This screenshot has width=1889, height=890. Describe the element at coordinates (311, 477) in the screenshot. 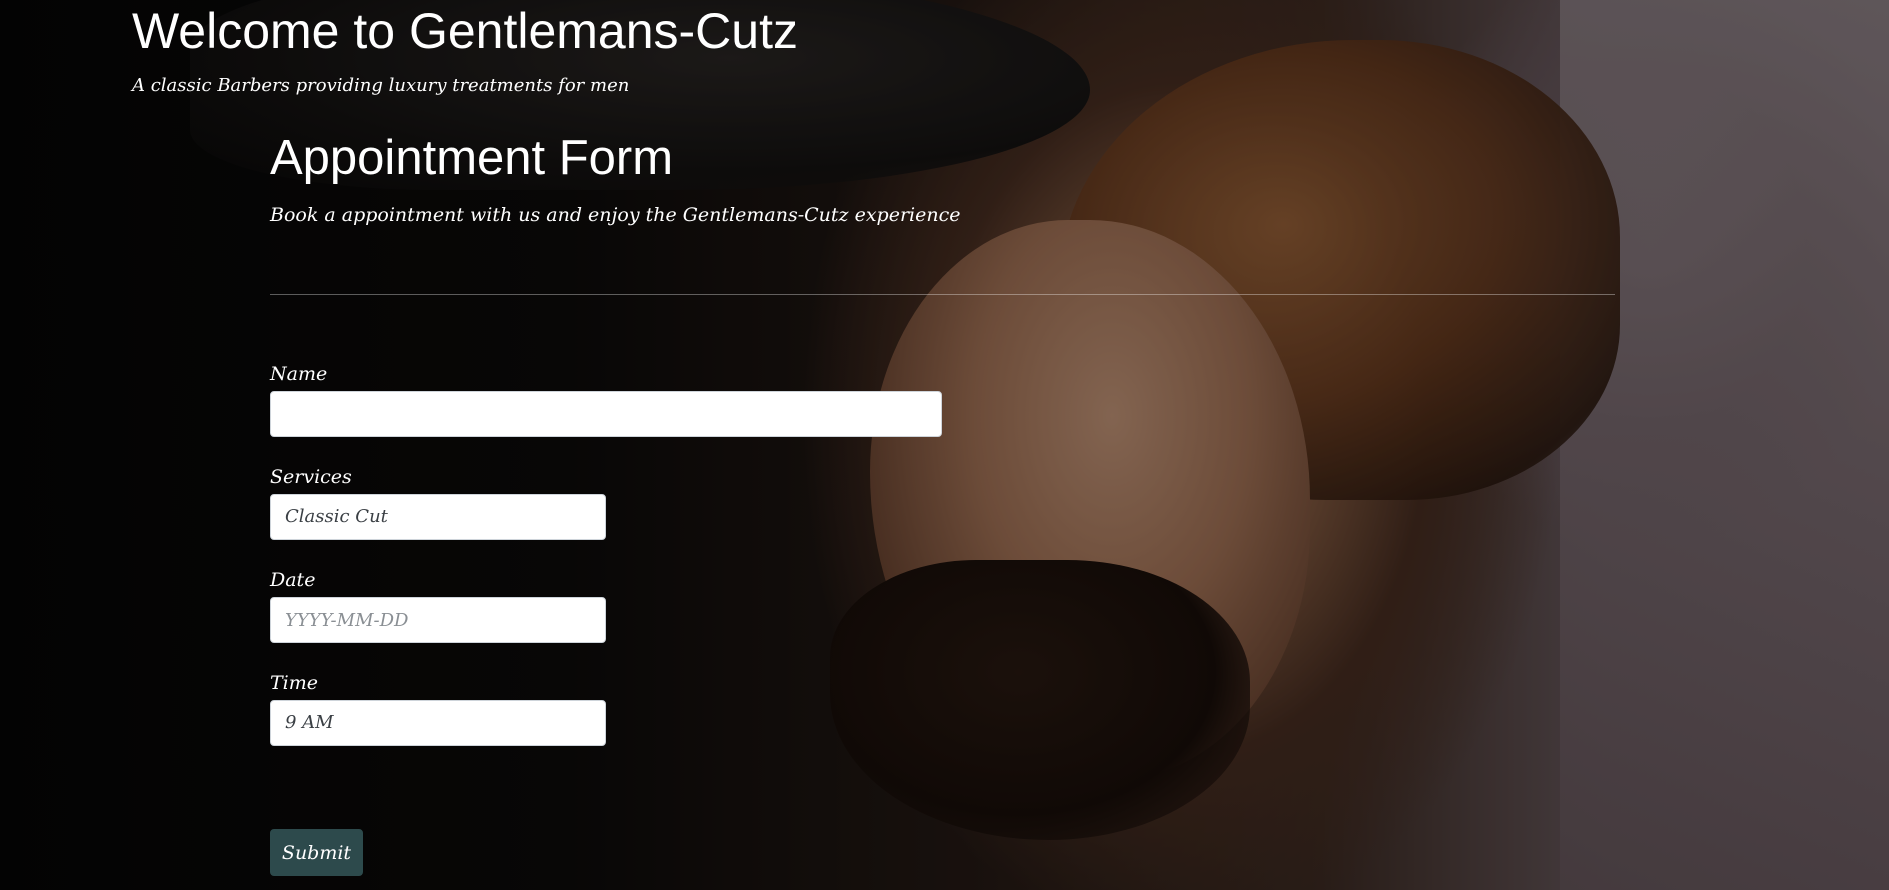

I see `services-label: Services` at that location.